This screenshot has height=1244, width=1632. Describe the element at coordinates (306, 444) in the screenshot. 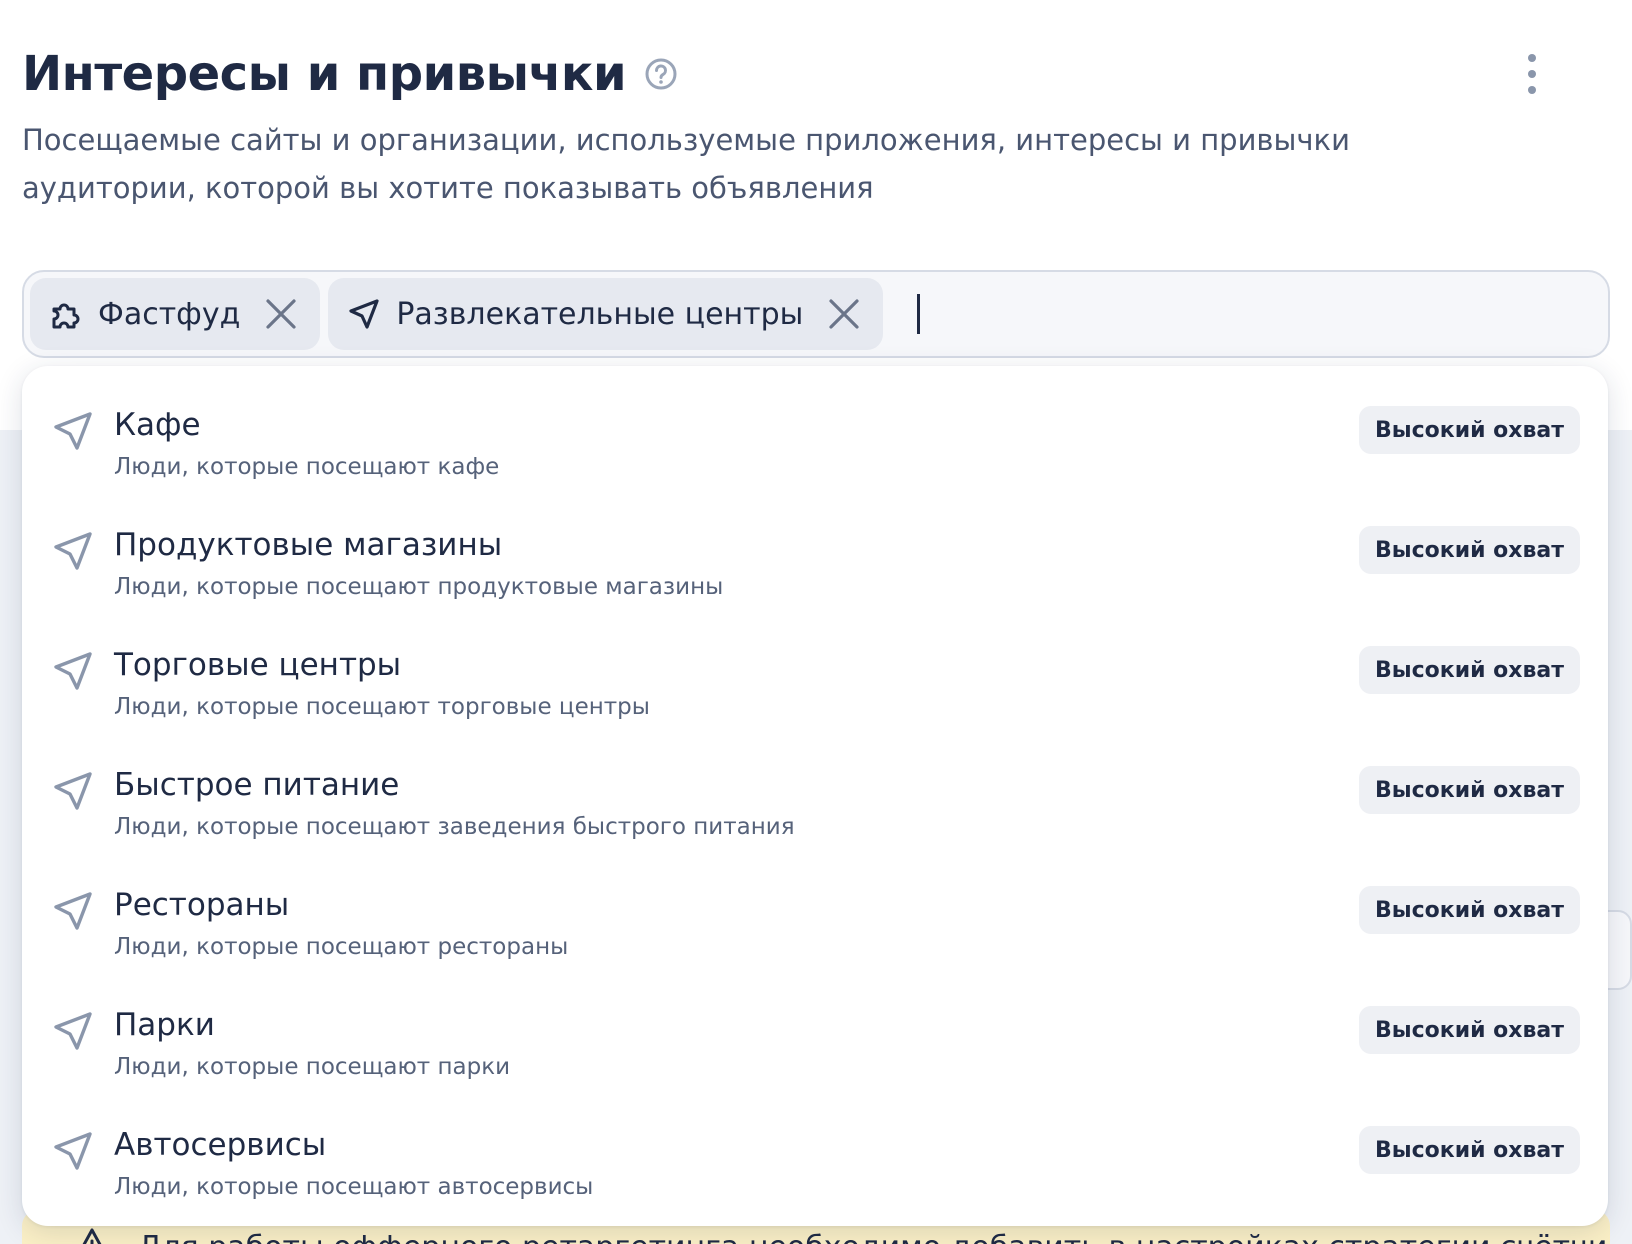

I see `option-text: Кафе Люди, которые посещают кафе` at that location.